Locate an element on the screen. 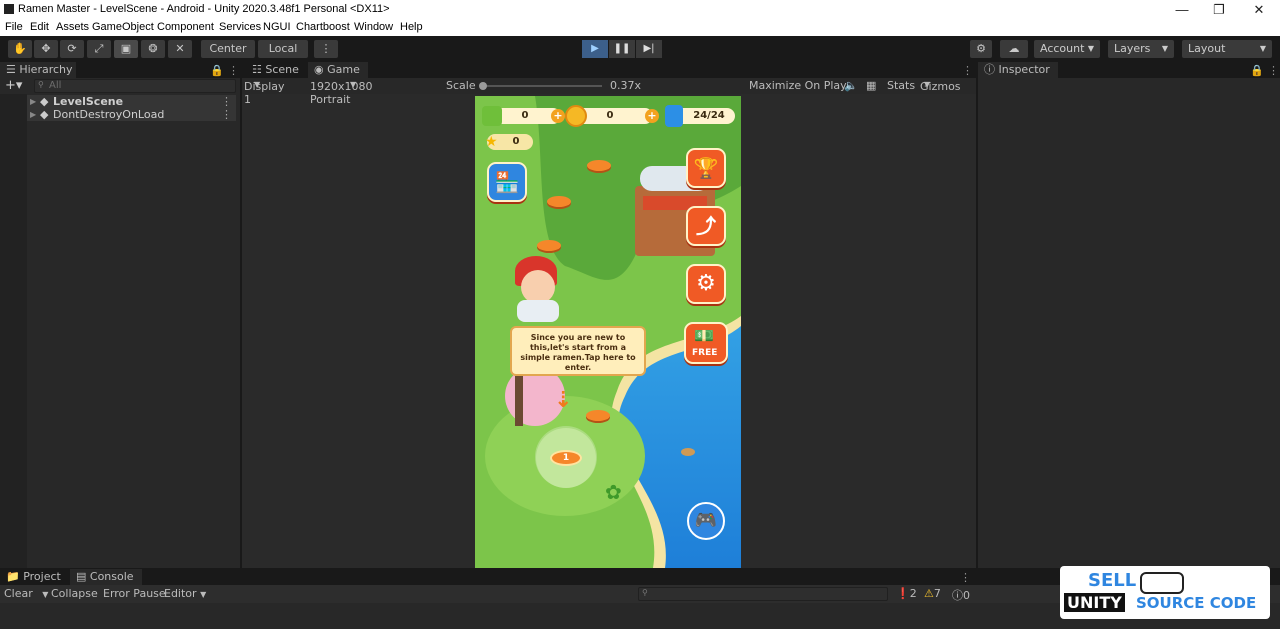 This screenshot has height=629, width=1280. tab-inspector: ⓘ Inspector is located at coordinates (1018, 70).